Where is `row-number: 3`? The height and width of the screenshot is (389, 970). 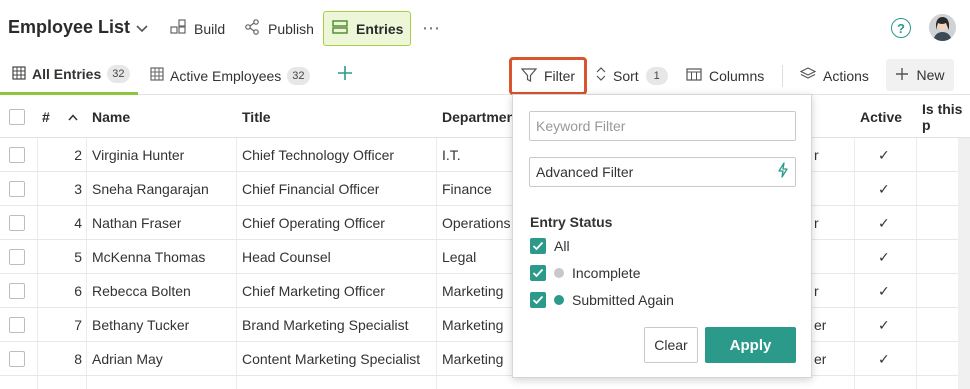
row-number: 3 is located at coordinates (78, 189).